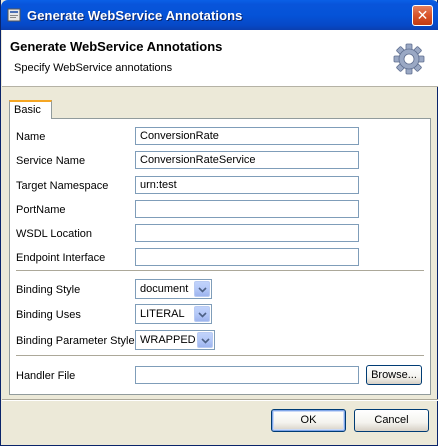  What do you see at coordinates (168, 340) in the screenshot?
I see `binding-param-style-value: WRAPPED` at bounding box center [168, 340].